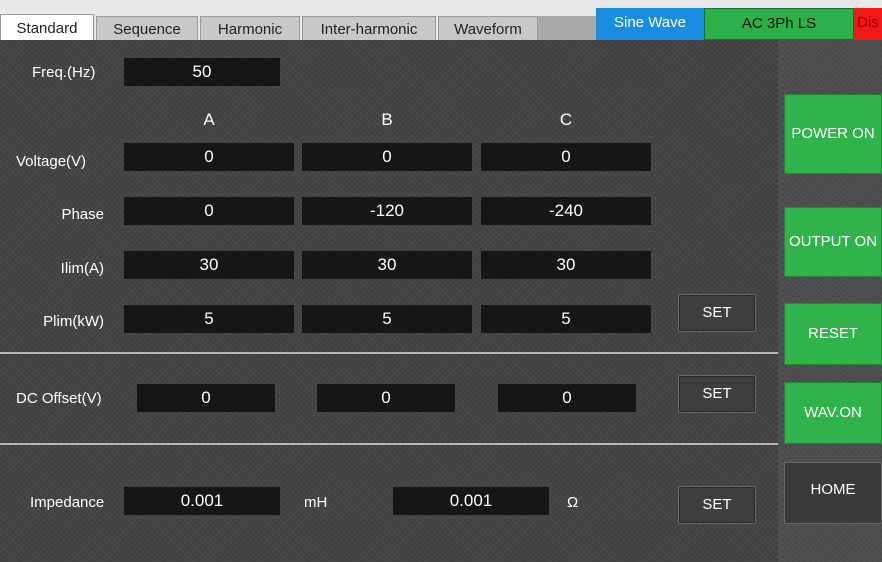 This screenshot has height=562, width=882. Describe the element at coordinates (209, 211) in the screenshot. I see `phase-a-field: 0` at that location.